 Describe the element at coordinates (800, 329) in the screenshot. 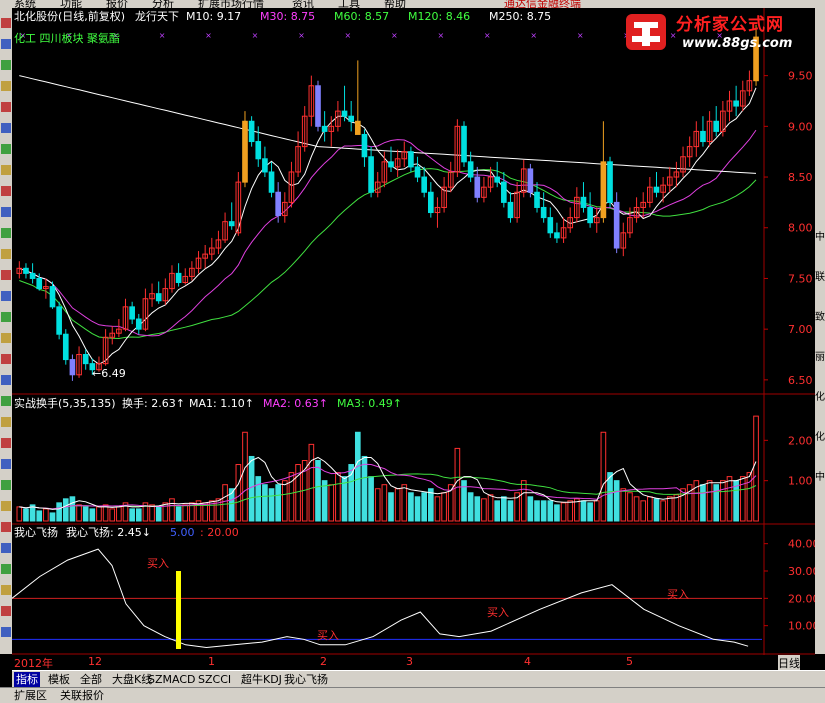

I see `price-tick-label: 7.00` at that location.